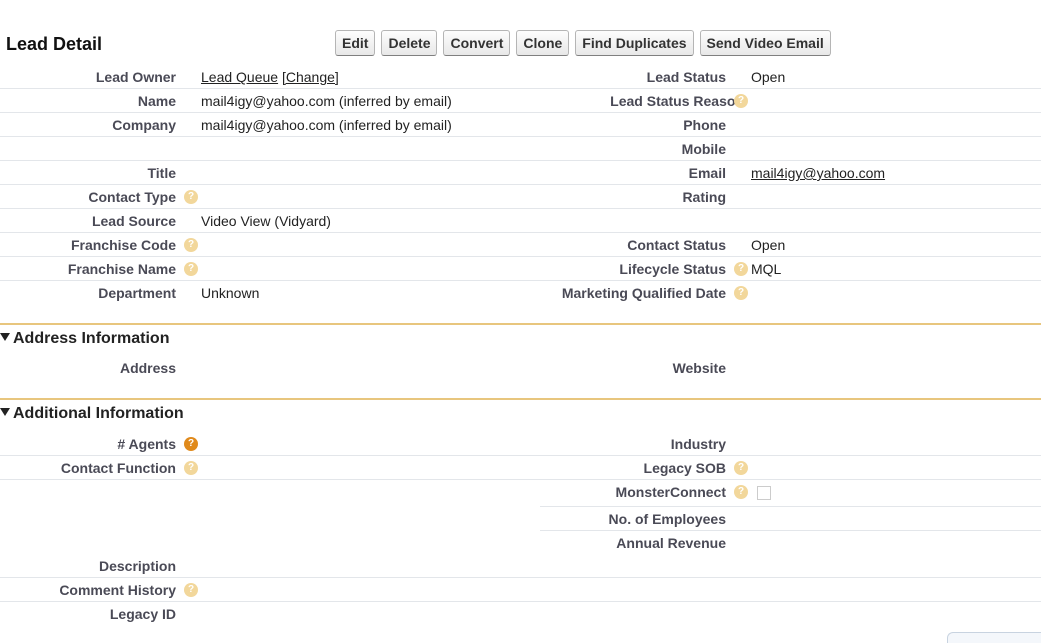 The image size is (1041, 643). I want to click on row-comment-history: Comment History ?, so click(520, 589).